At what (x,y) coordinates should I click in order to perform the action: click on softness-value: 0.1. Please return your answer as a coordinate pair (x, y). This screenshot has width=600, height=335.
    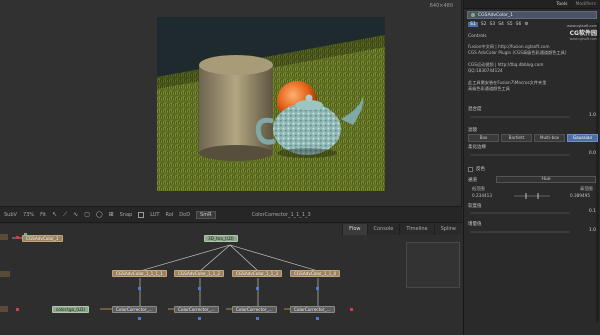
    Looking at the image, I should click on (592, 211).